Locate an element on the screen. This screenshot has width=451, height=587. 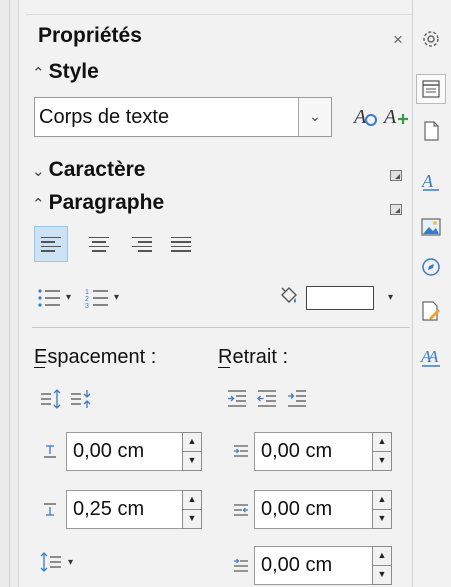
gallery-icon is located at coordinates (431, 227).